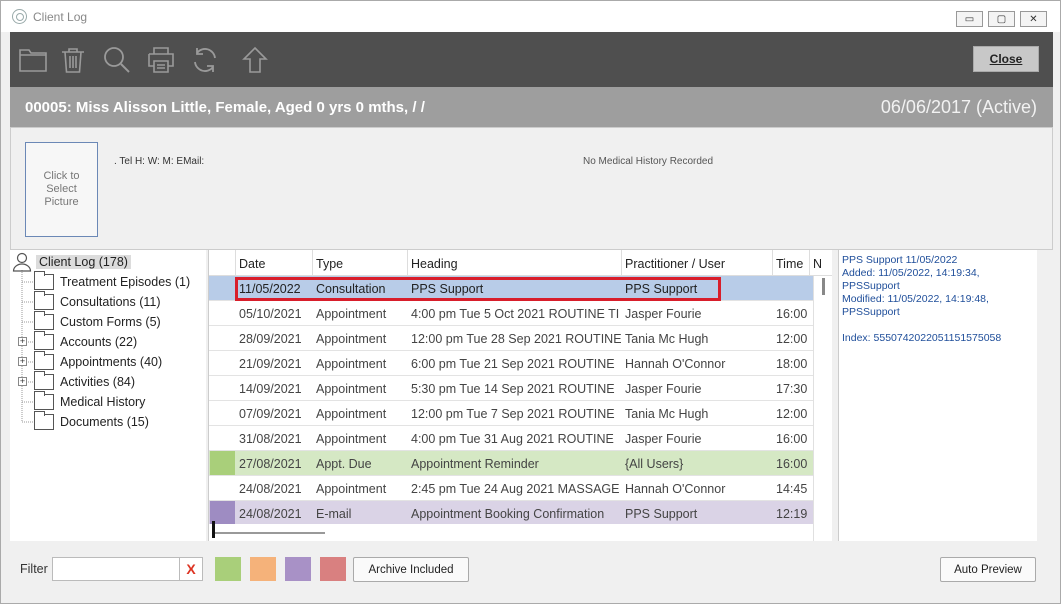  I want to click on cell-type: Appt. Due, so click(344, 464).